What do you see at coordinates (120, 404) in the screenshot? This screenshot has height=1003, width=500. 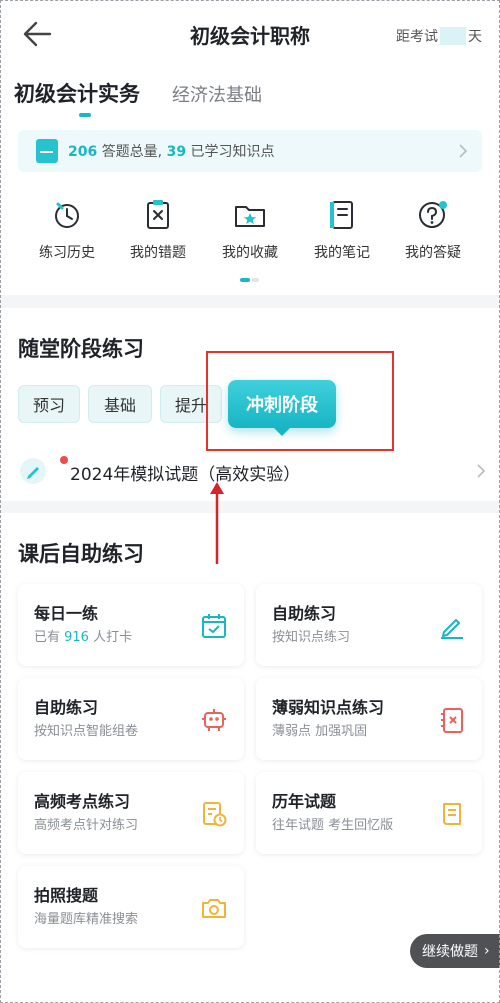 I see `stage-basic-button: 基础` at bounding box center [120, 404].